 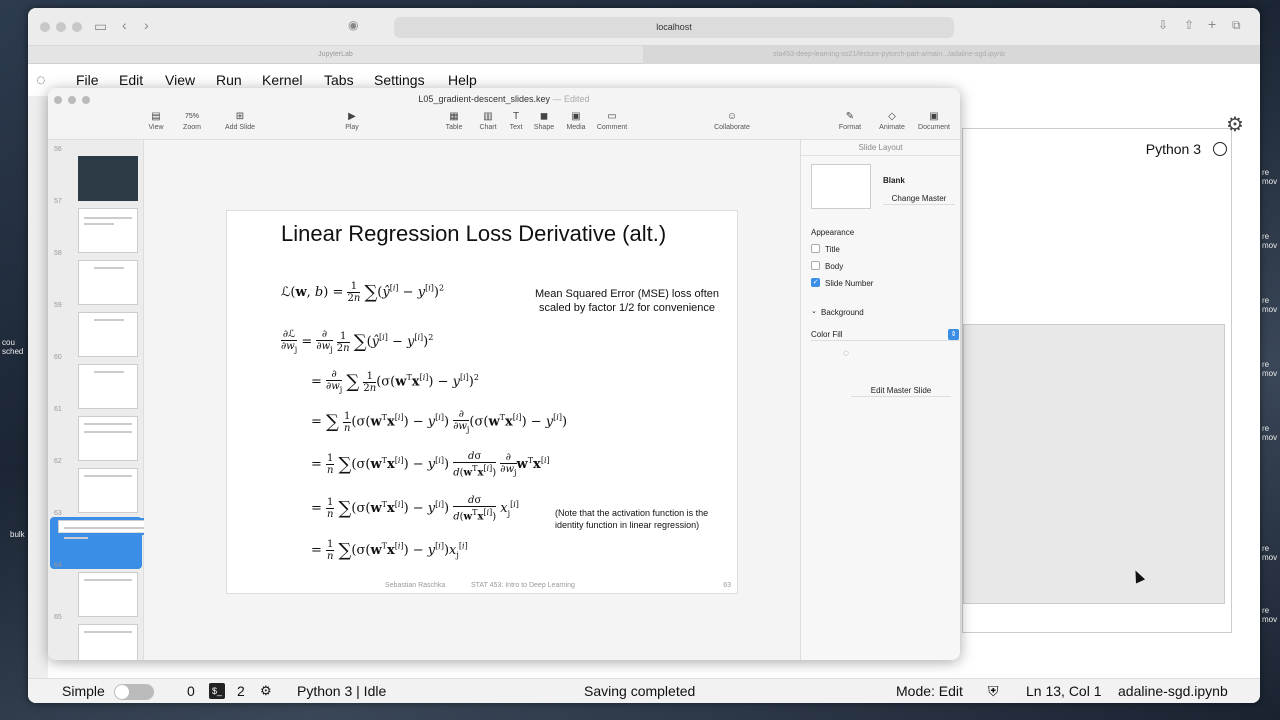 I want to click on browser-toolbar: ▭ ‹ › ◉ localhost ⇩ ⇧ + ⧉, so click(x=644, y=27).